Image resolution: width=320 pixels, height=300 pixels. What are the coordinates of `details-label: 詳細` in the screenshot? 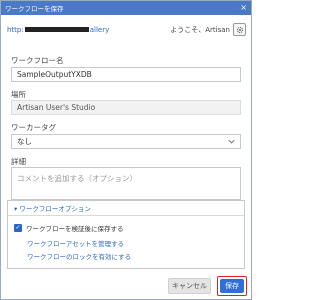 It's located at (18, 161).